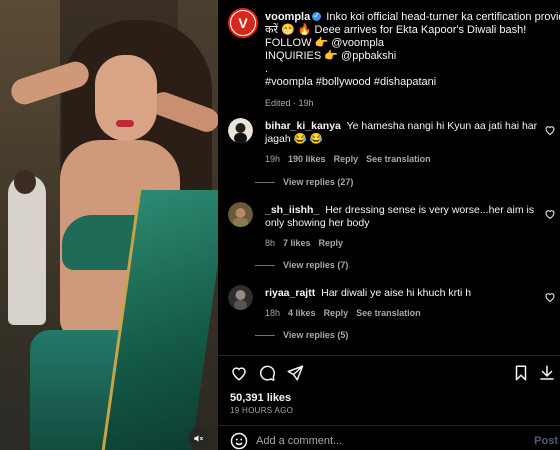  I want to click on mute-button, so click(198, 438).